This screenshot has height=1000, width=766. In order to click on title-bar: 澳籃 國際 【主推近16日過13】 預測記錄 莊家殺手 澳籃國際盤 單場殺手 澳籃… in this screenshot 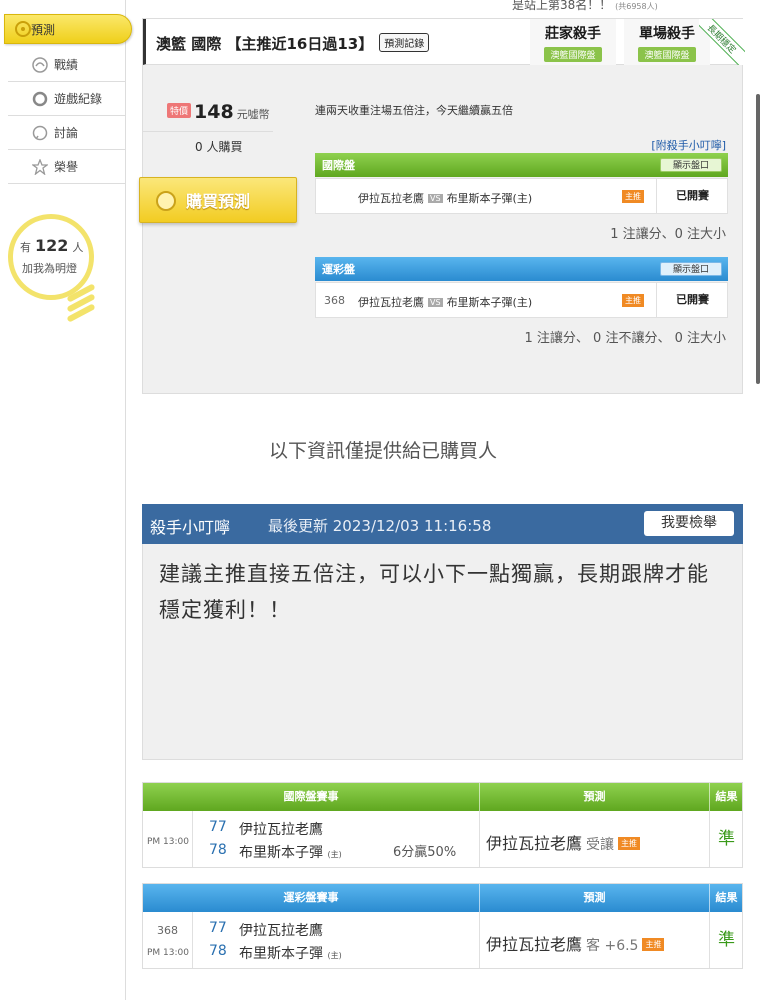, I will do `click(444, 42)`.